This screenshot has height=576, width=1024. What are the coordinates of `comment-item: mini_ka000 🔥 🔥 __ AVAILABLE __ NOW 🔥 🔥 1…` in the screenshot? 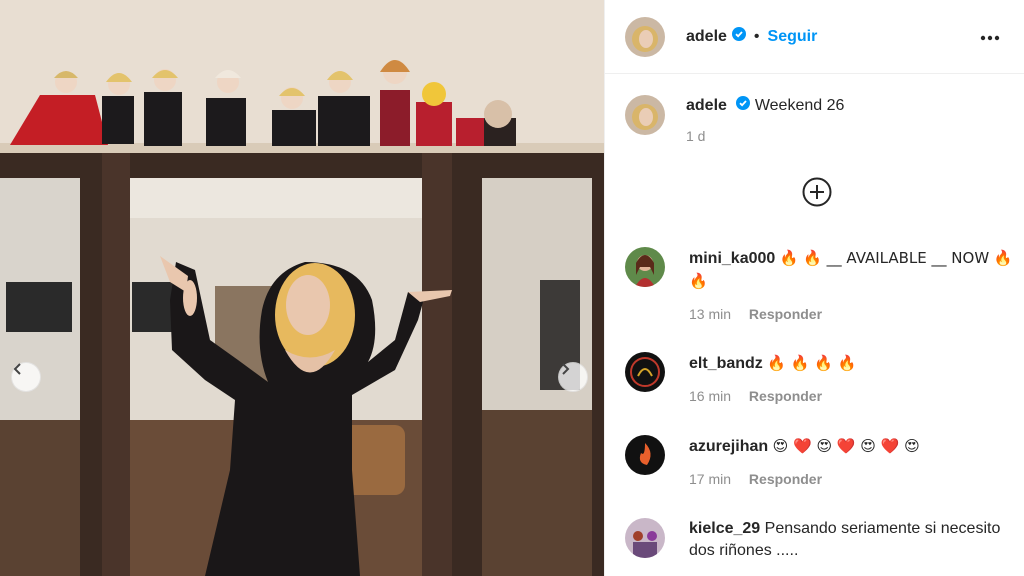 It's located at (822, 286).